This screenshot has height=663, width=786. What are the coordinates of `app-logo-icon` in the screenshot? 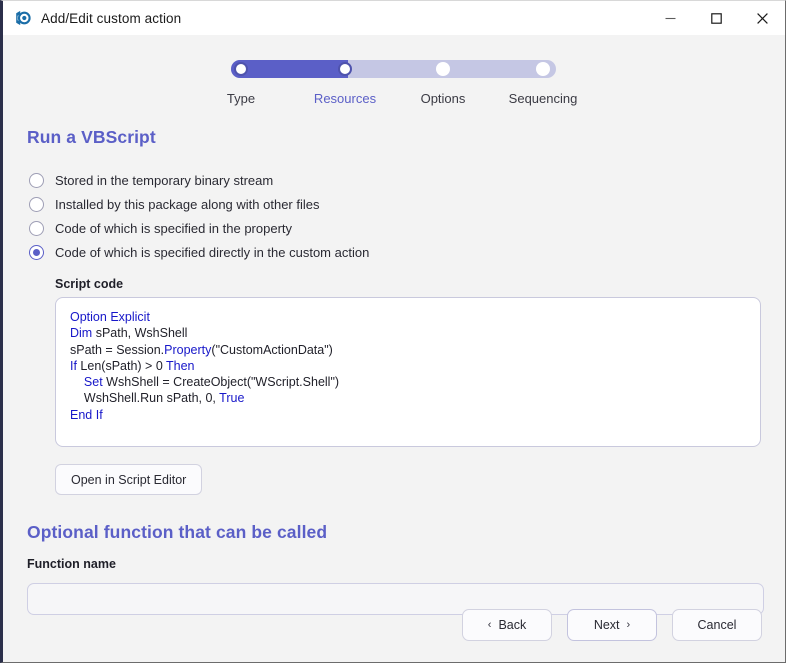 It's located at (22, 18).